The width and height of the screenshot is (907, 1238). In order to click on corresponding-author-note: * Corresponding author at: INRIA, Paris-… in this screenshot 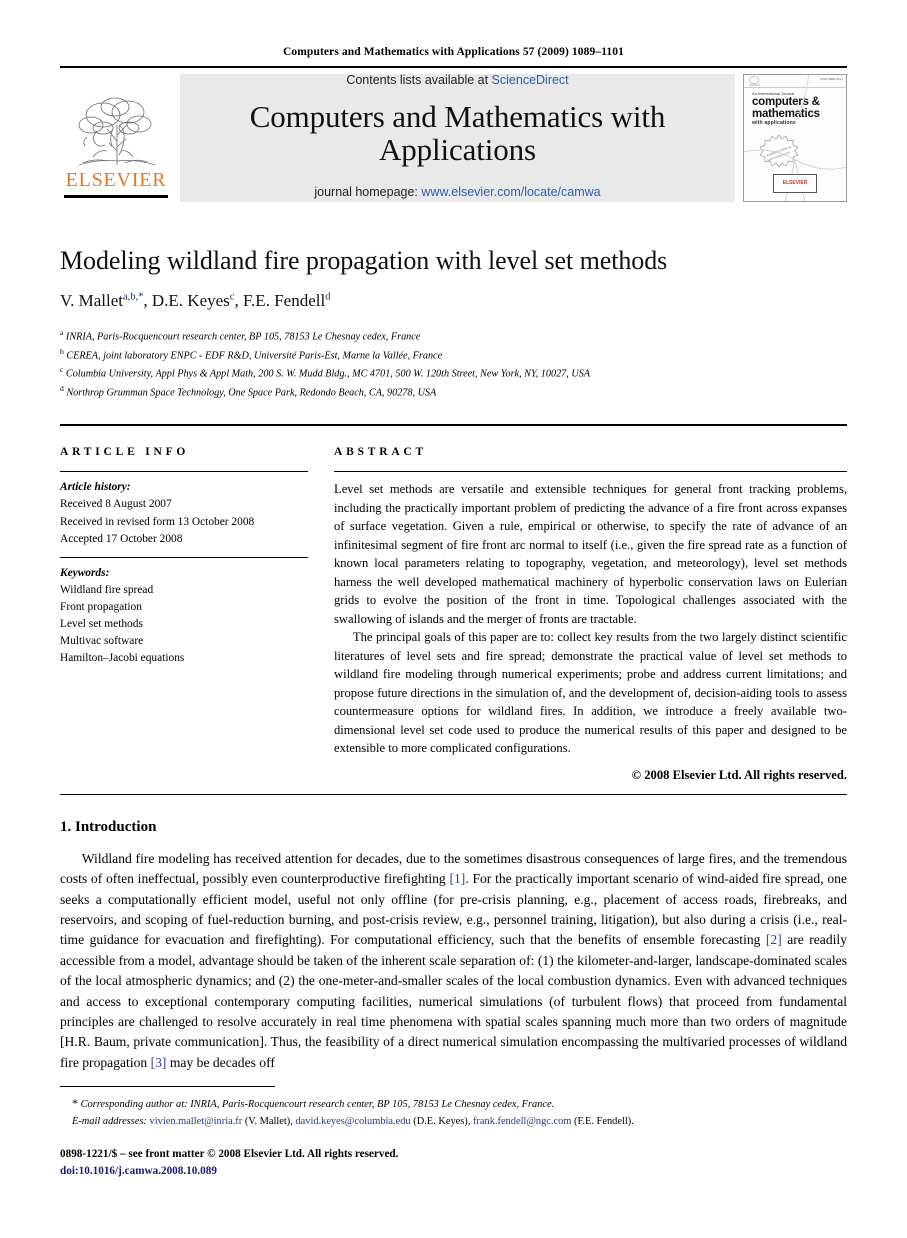, I will do `click(459, 1104)`.